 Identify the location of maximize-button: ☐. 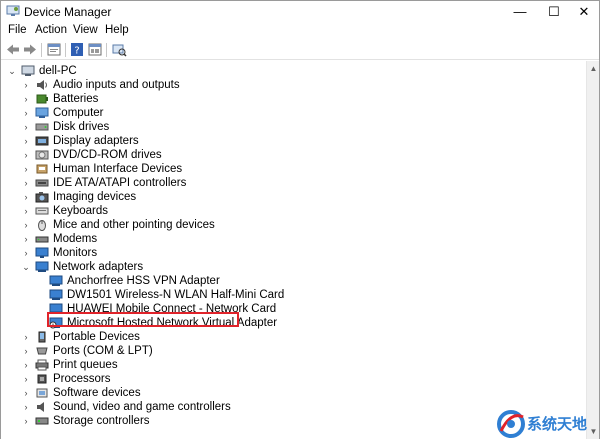
(554, 11).